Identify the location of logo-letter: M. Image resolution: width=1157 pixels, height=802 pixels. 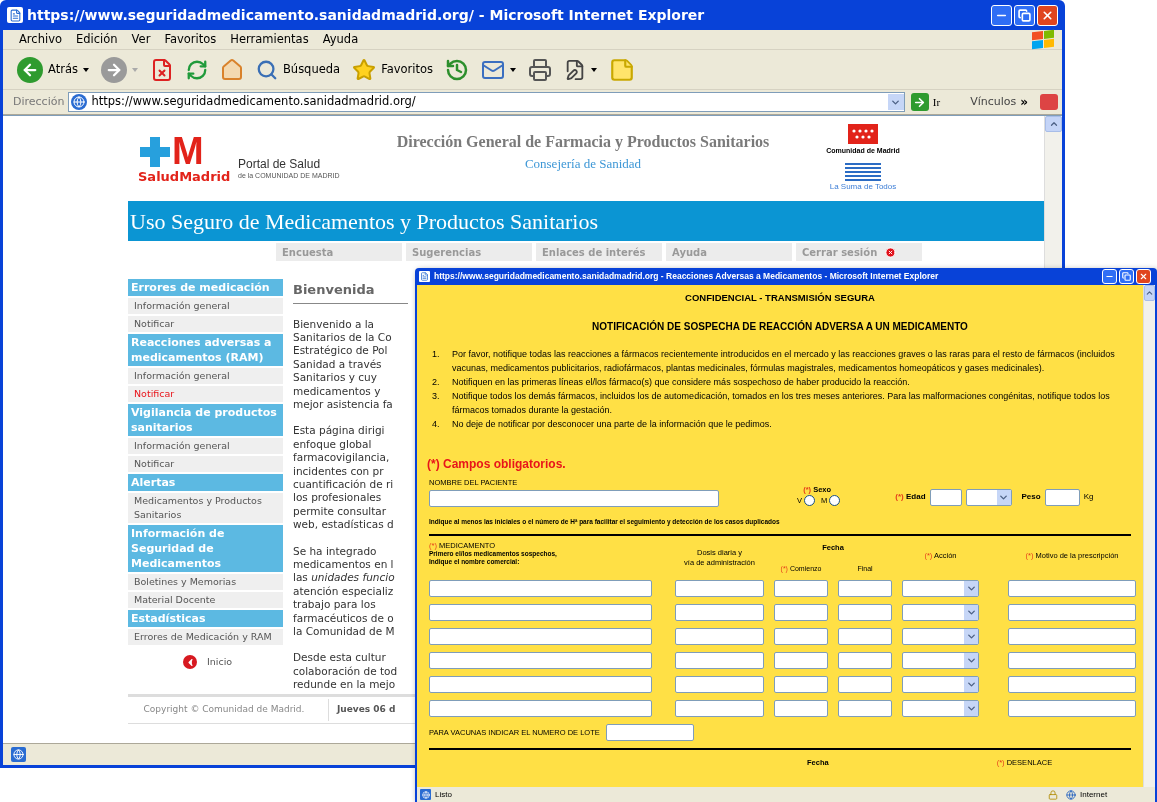
(188, 151).